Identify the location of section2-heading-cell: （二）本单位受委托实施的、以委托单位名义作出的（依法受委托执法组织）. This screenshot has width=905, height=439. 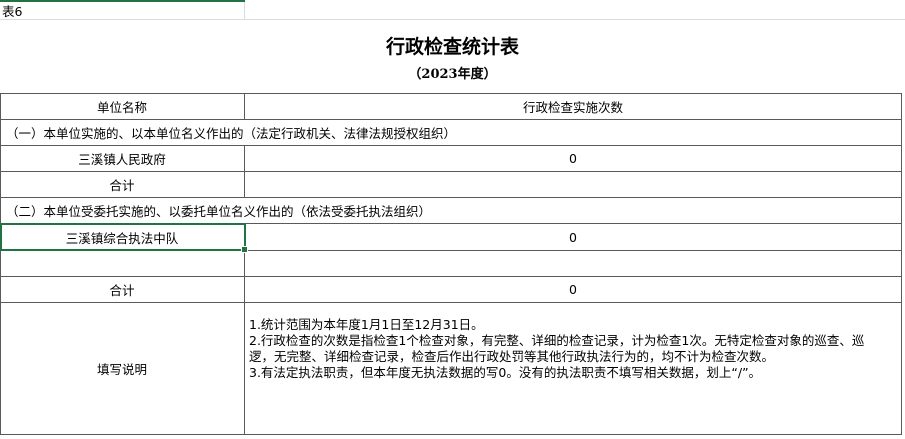
(450, 210).